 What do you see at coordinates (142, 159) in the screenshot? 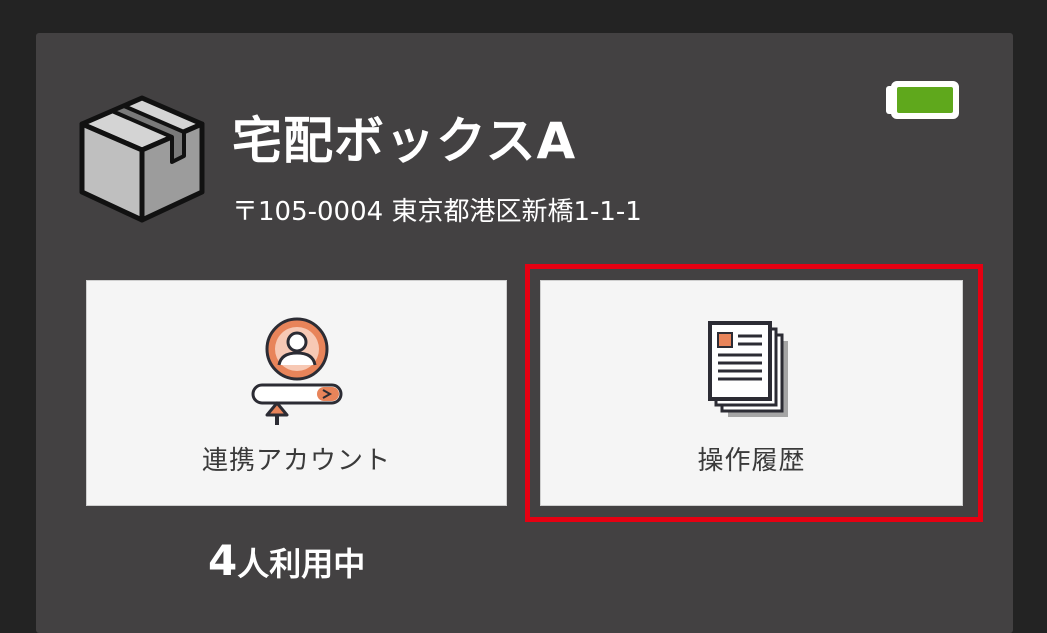
I see `package-box-icon` at bounding box center [142, 159].